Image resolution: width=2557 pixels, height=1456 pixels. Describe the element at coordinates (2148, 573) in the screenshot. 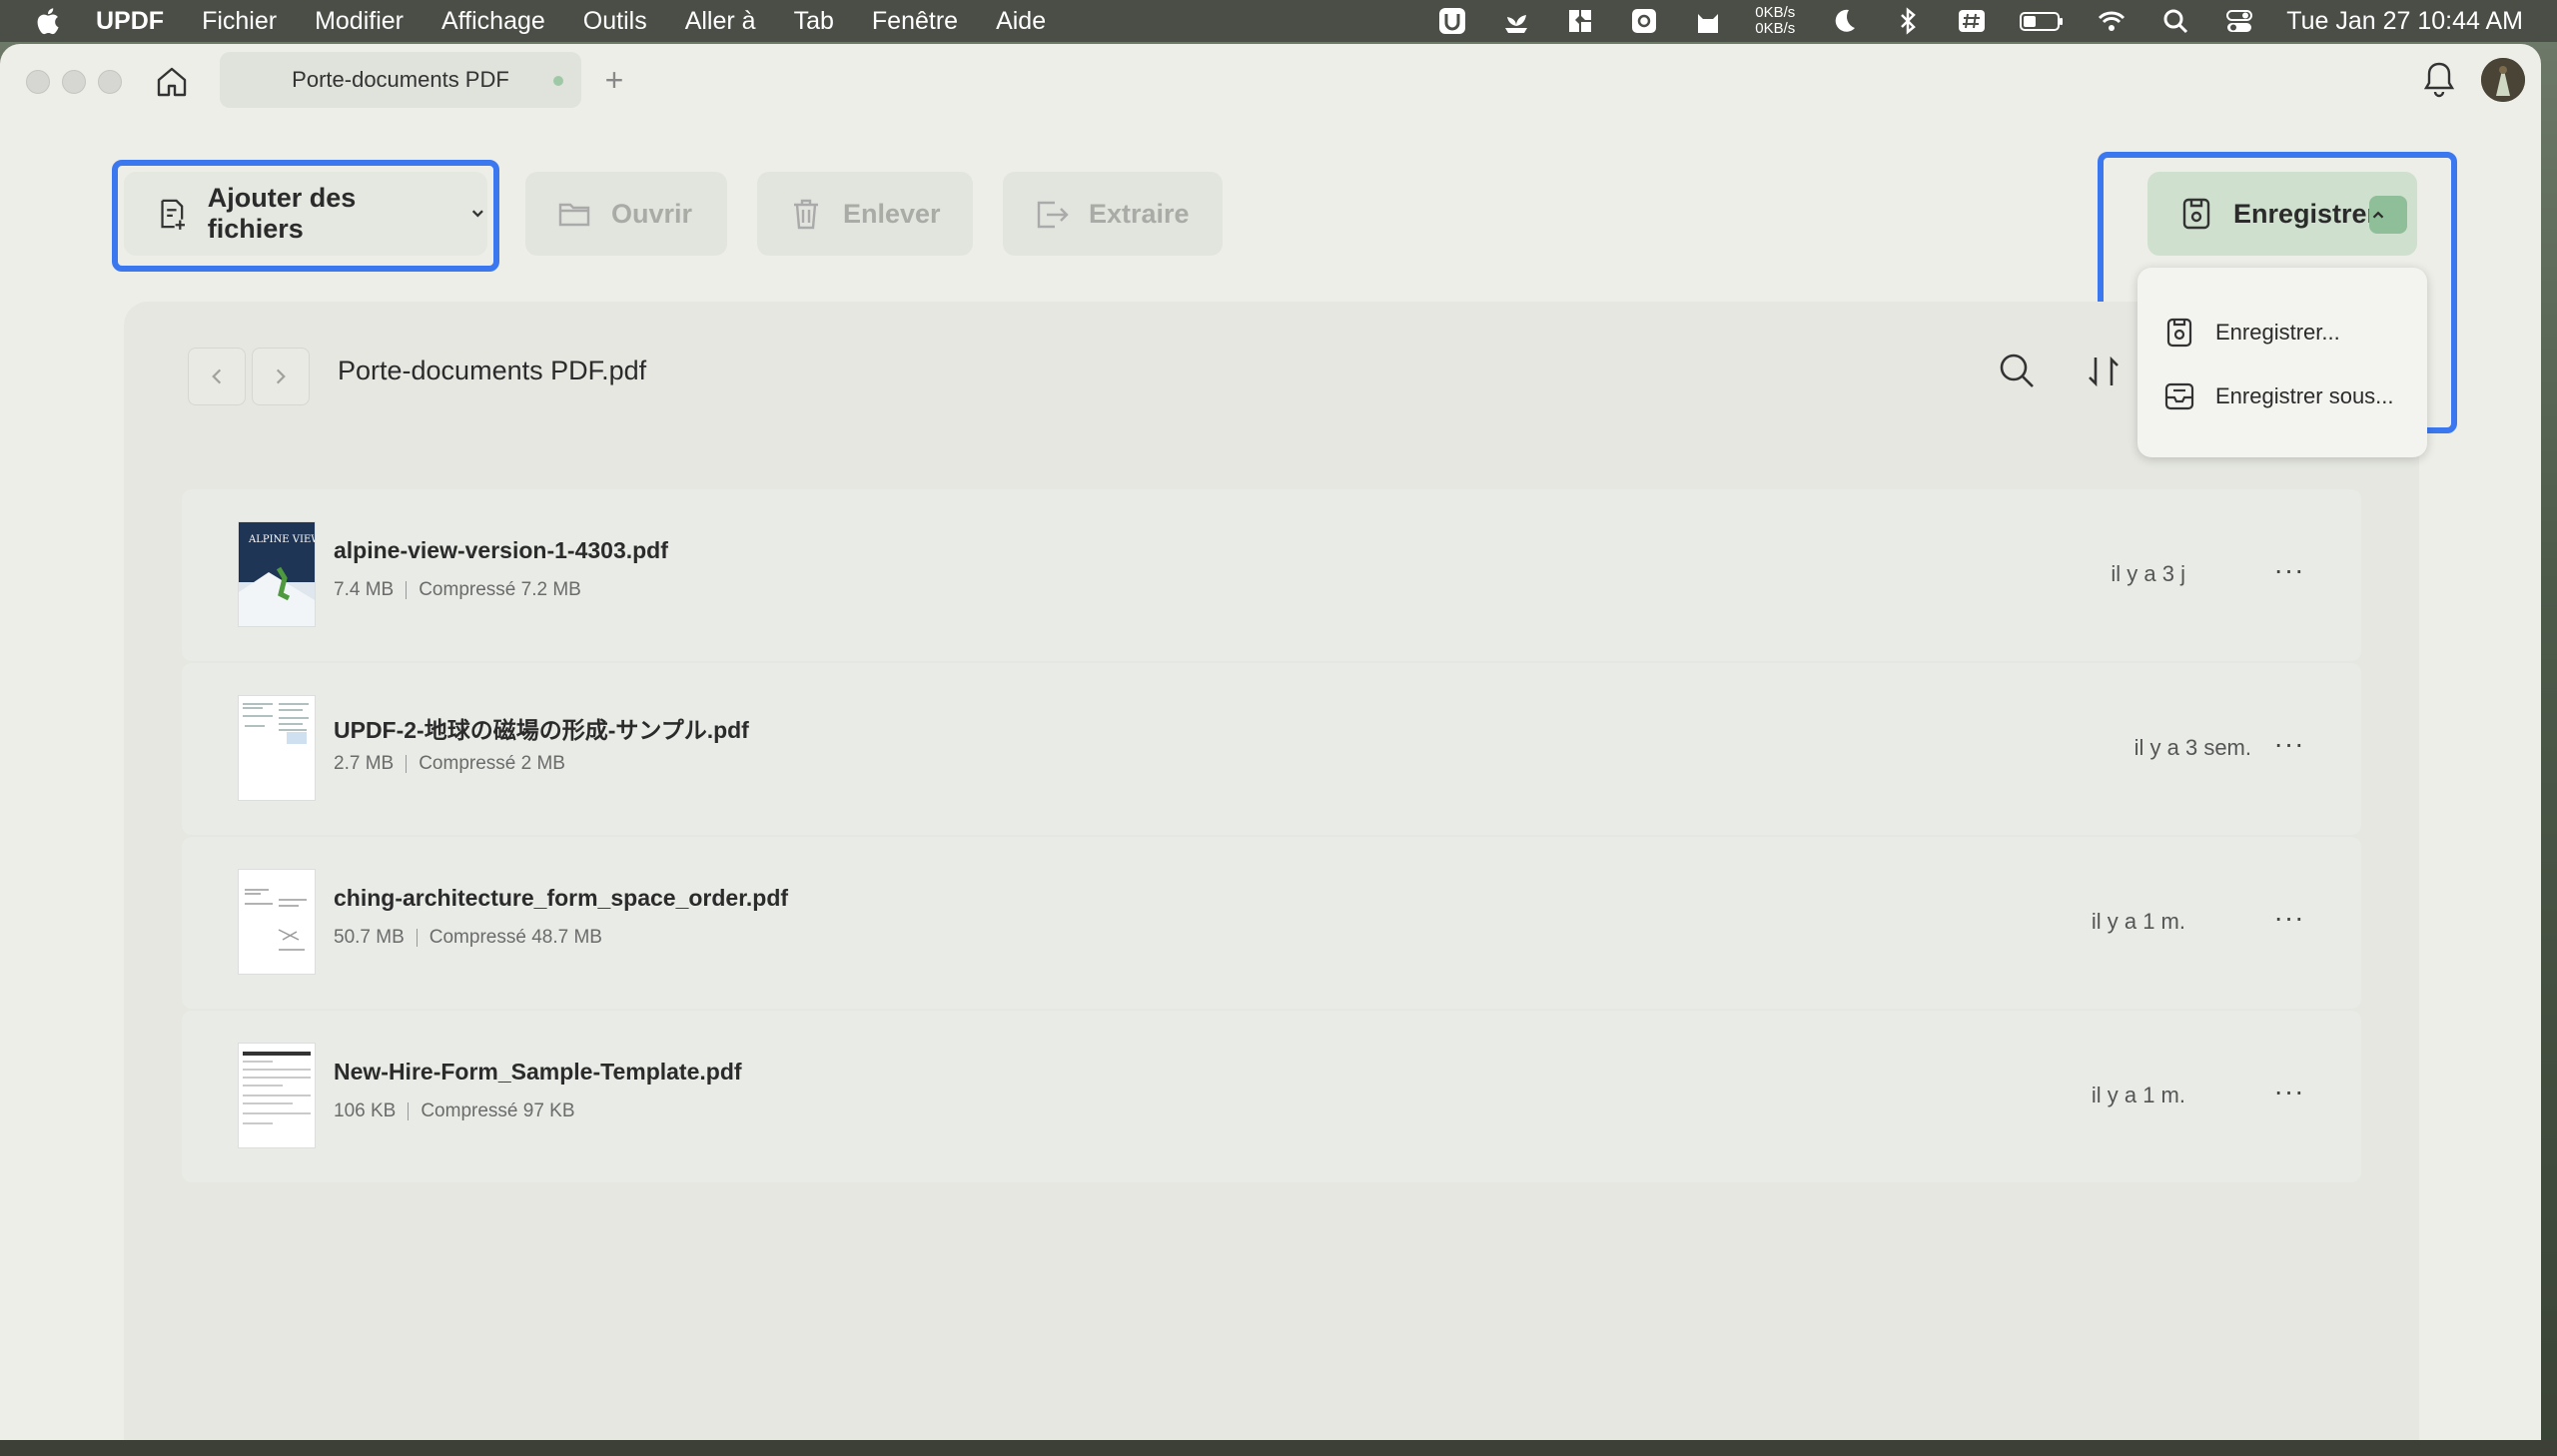

I see `file-date: il y a 3 j` at that location.